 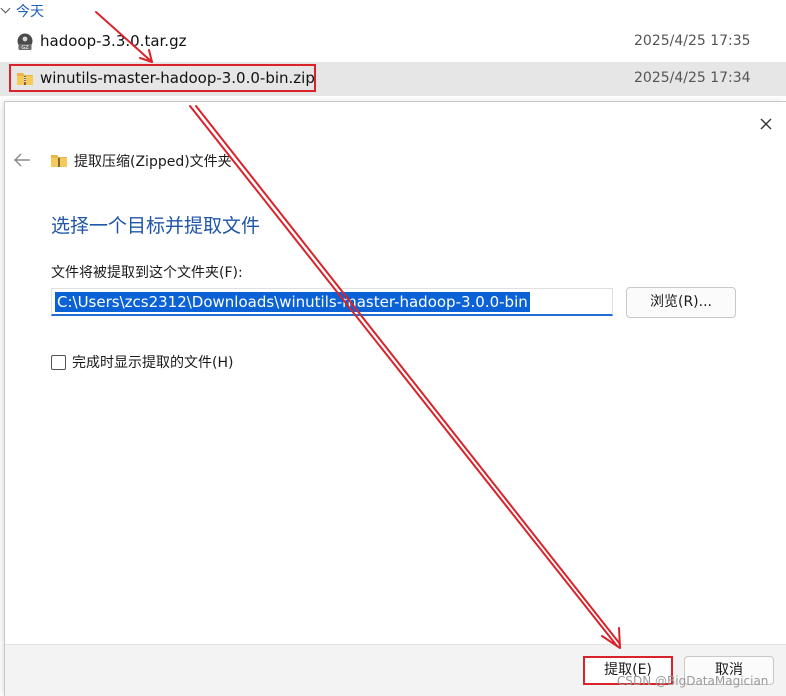 I want to click on dialog-title-bar: 提取压缩(Zipped)文件夹, so click(x=141, y=161).